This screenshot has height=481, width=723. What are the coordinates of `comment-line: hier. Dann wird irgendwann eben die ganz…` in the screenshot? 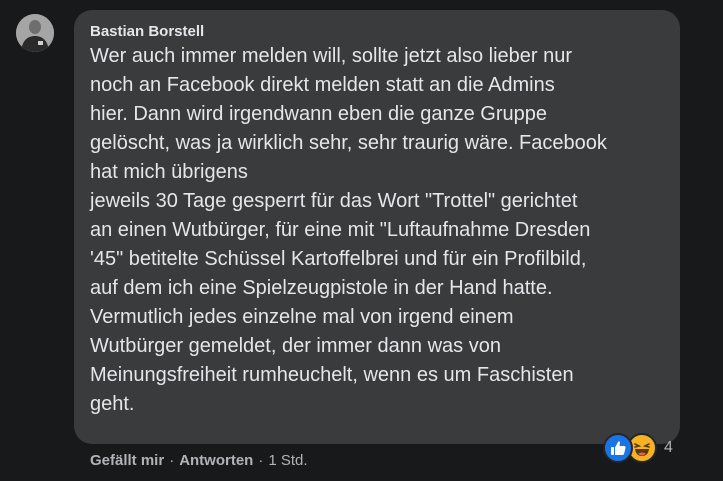 It's located at (318, 114).